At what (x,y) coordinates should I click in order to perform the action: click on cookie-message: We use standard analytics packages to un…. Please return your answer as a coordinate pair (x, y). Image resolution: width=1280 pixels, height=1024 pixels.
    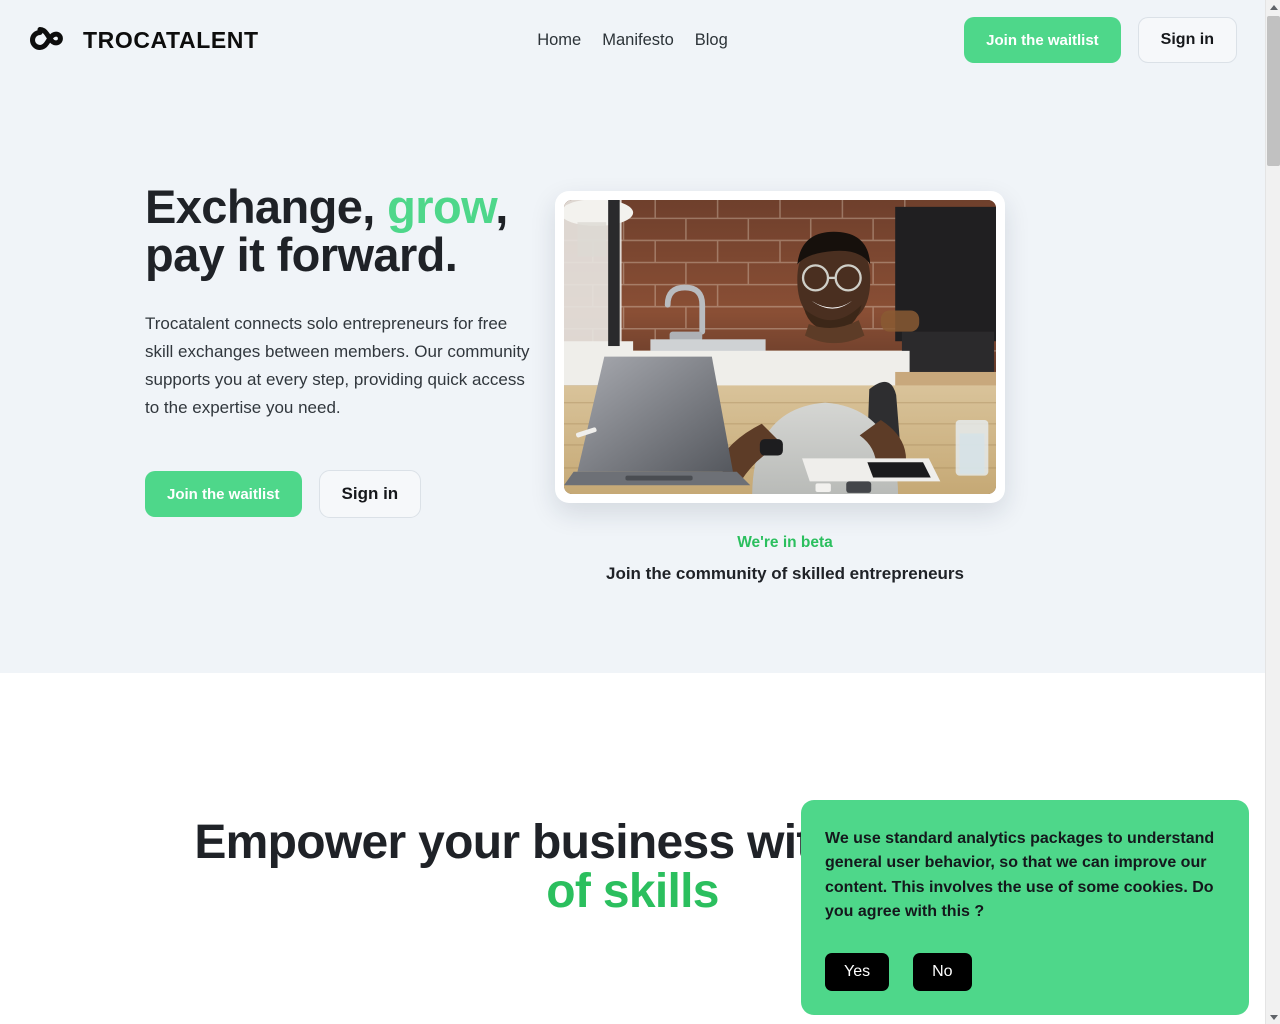
    Looking at the image, I should click on (1020, 875).